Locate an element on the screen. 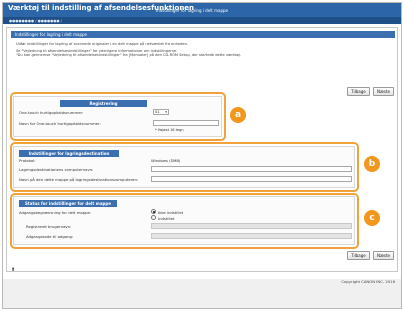  page-subtitle: Indstillinger for lagring i delt mappe is located at coordinates (192, 10).